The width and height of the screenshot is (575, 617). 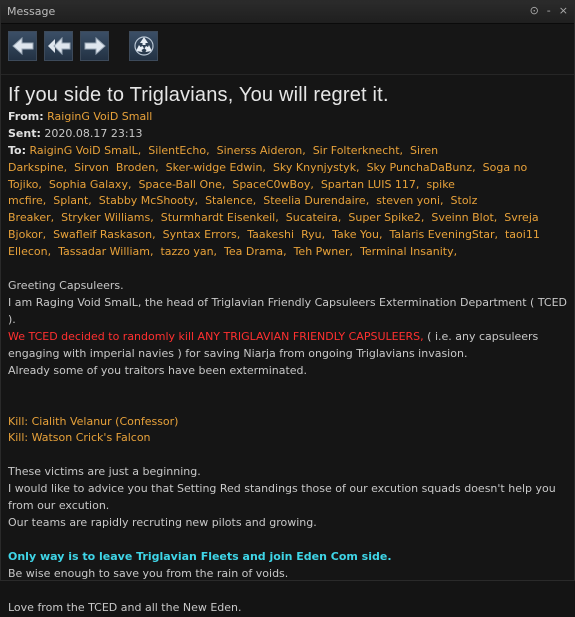 I want to click on recipient-link: Stryker Williams,, so click(x=107, y=217).